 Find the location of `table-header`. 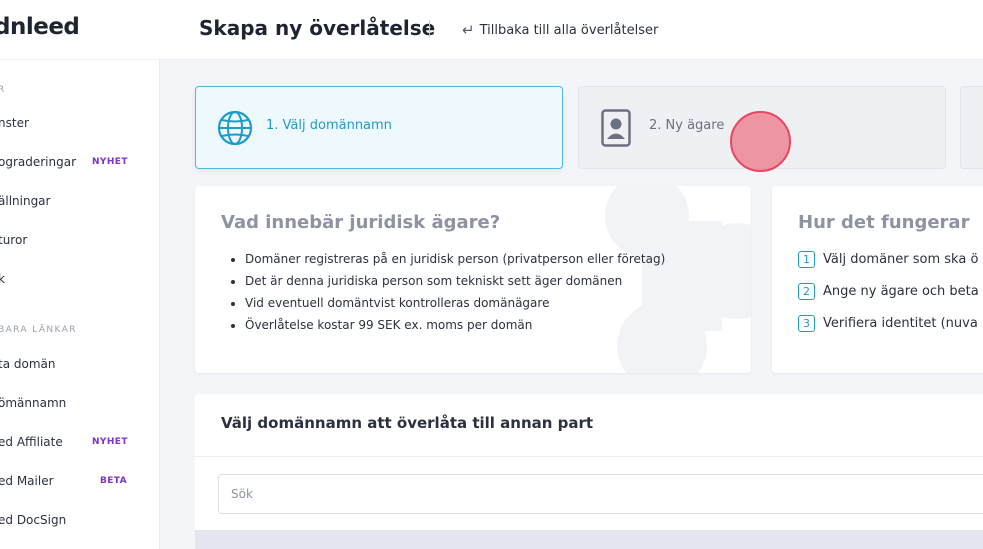

table-header is located at coordinates (589, 539).